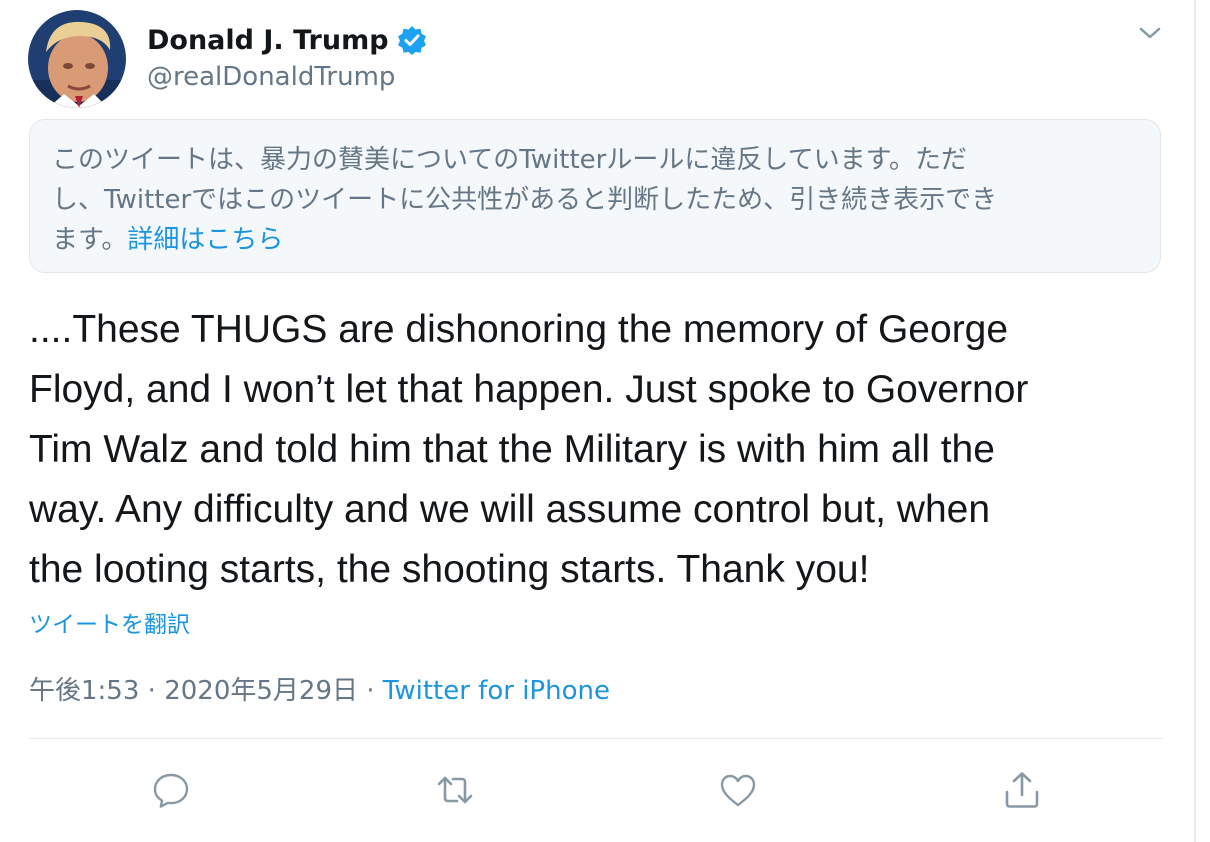 The image size is (1210, 842). I want to click on verified-badge-icon, so click(412, 40).